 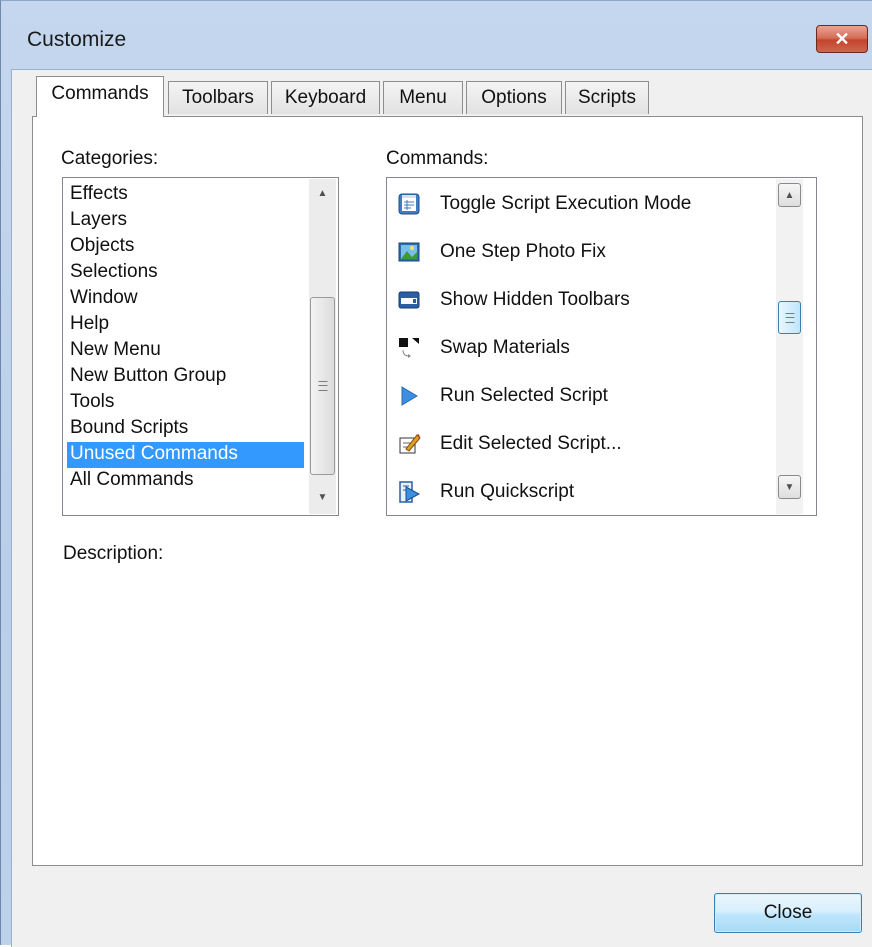 I want to click on tab-label: Keyboard, so click(x=325, y=97).